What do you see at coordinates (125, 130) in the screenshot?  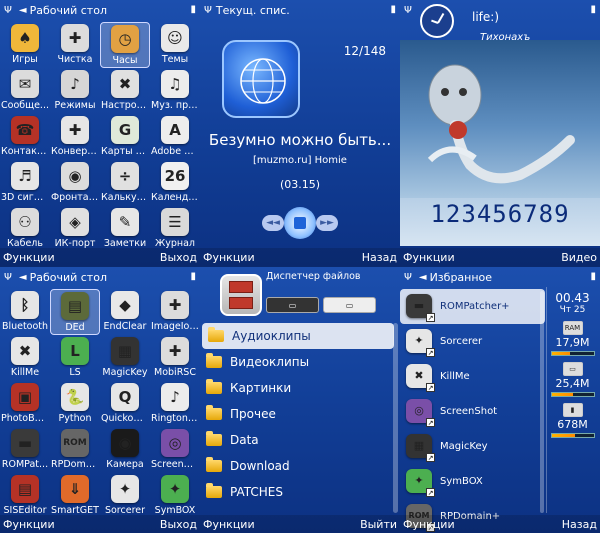 I see `maps-icon: G` at bounding box center [125, 130].